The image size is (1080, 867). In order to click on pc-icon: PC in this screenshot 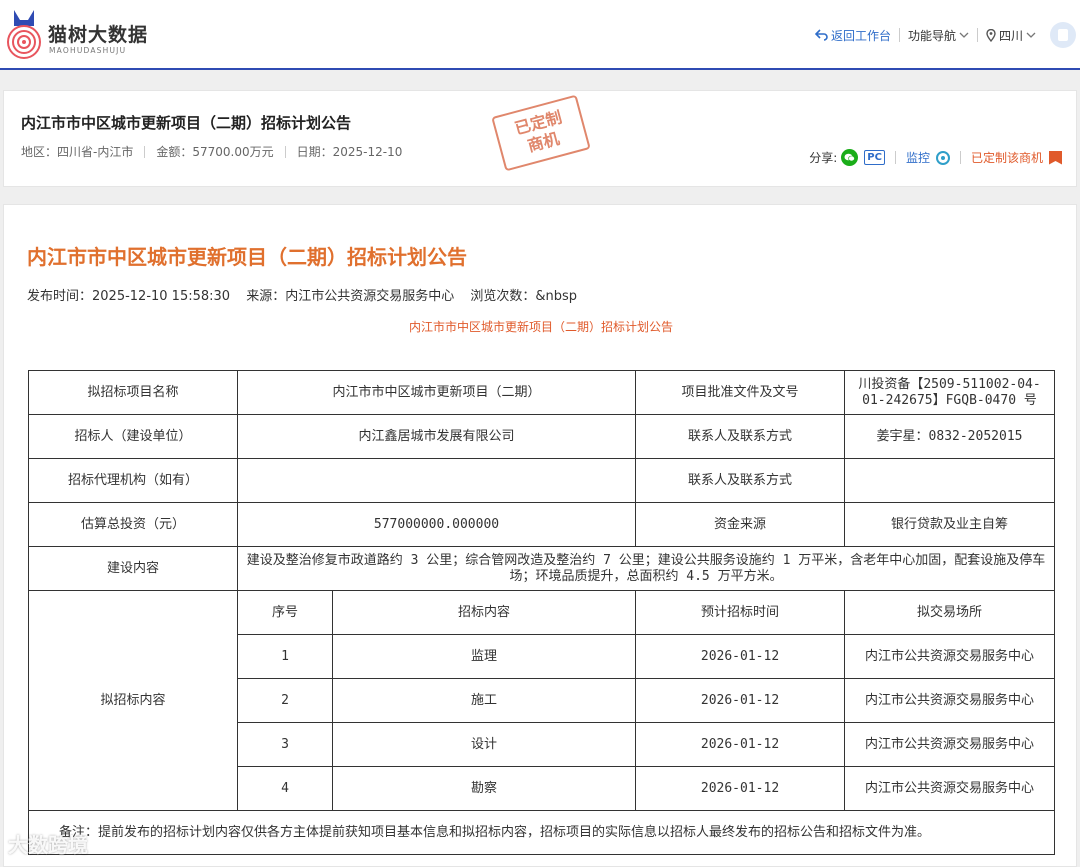, I will do `click(874, 157)`.